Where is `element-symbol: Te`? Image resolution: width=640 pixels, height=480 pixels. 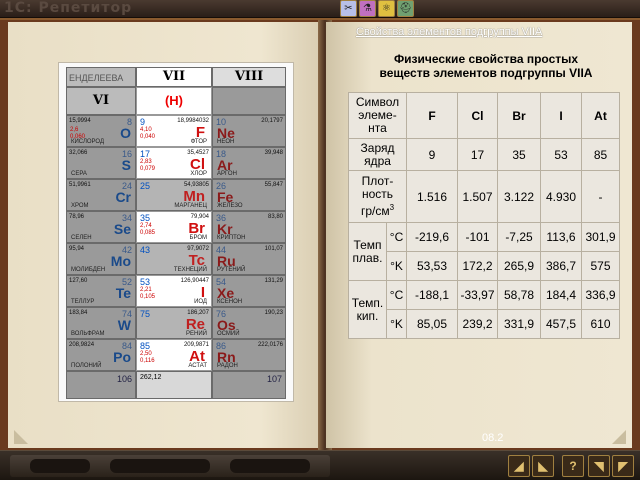 element-symbol: Te is located at coordinates (123, 293).